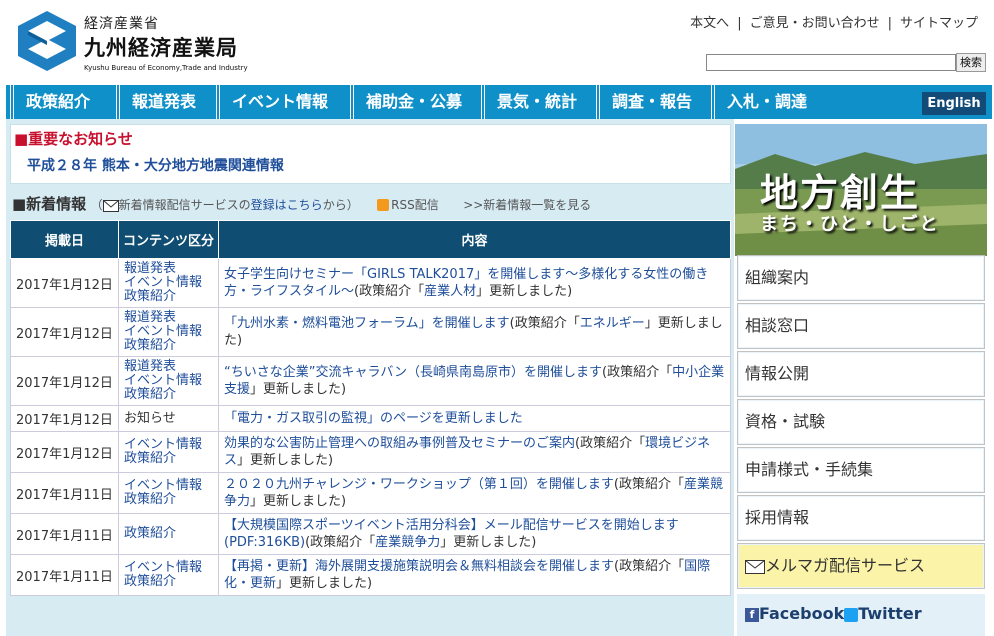 The width and height of the screenshot is (994, 636). Describe the element at coordinates (861, 278) in the screenshot. I see `sidebar-organization-button: 組織案内` at that location.